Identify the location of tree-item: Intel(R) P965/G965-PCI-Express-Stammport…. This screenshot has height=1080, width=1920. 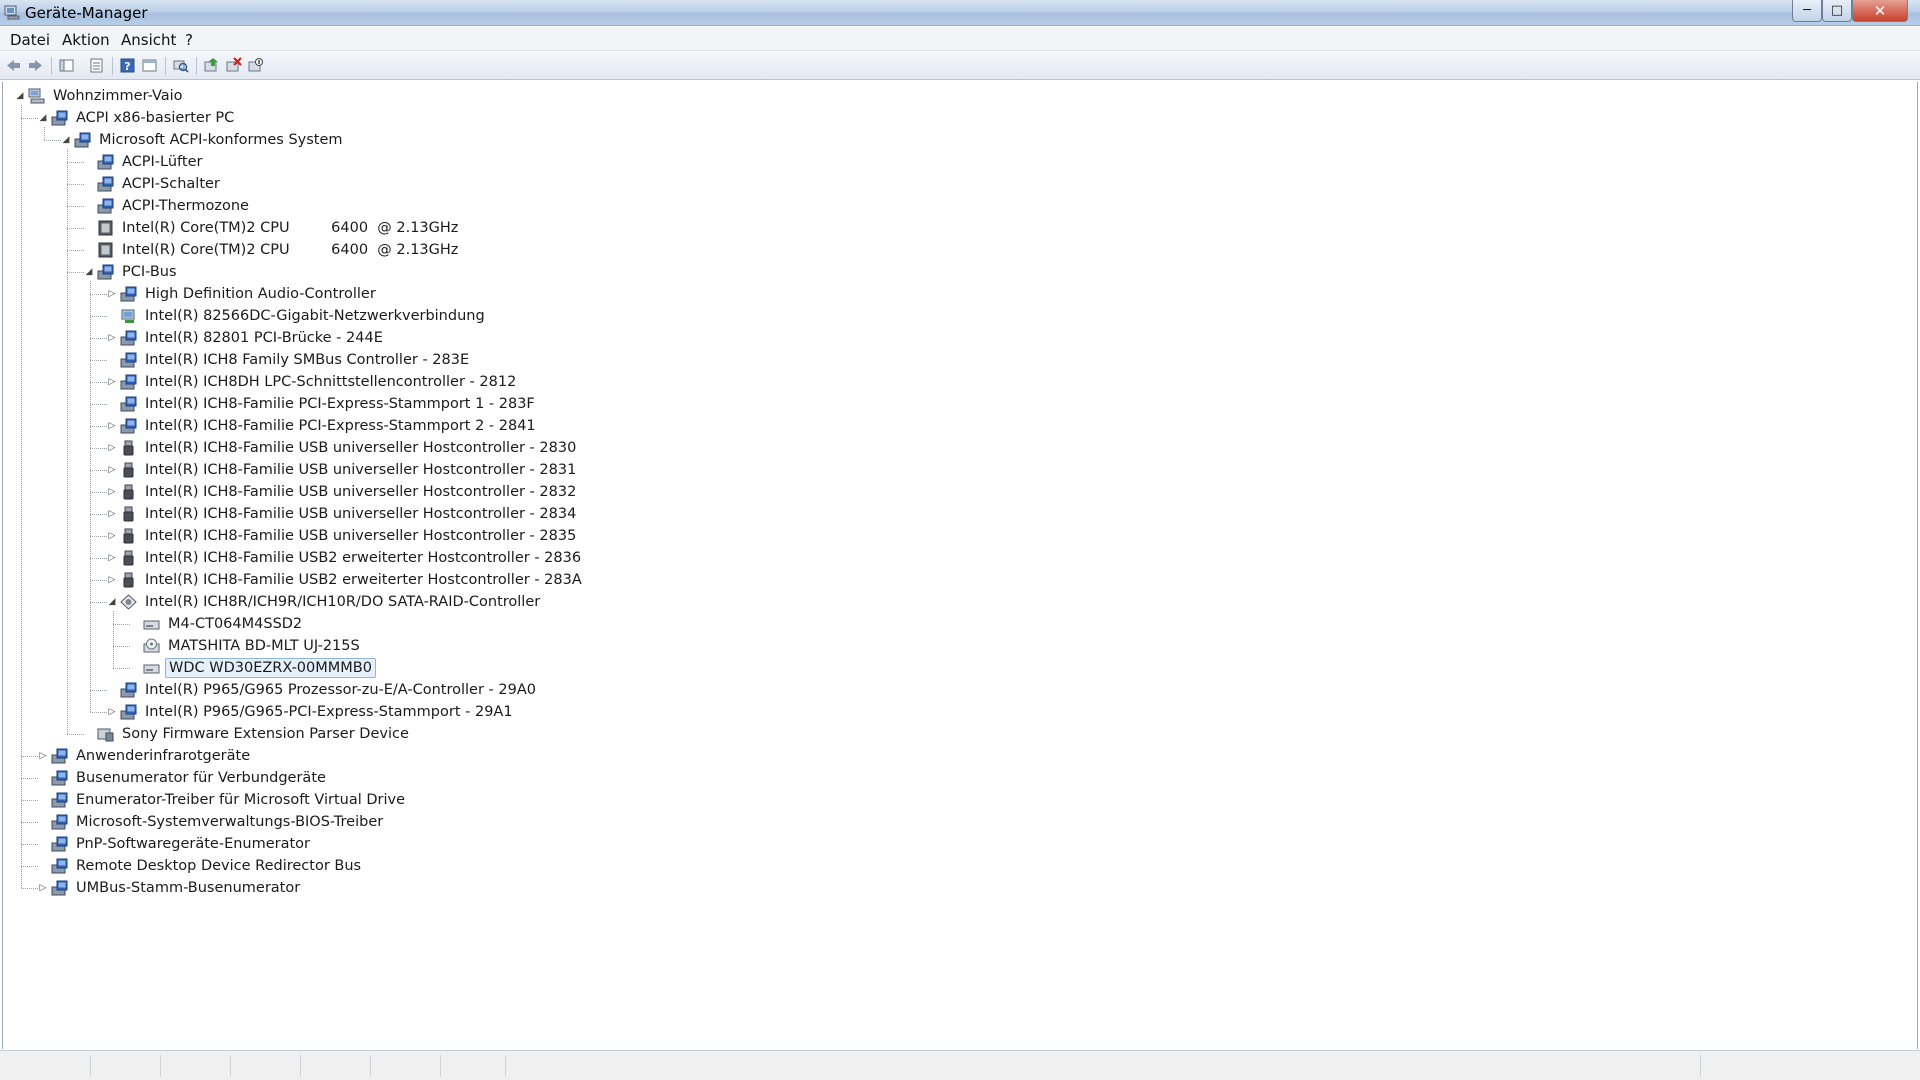
(318, 712).